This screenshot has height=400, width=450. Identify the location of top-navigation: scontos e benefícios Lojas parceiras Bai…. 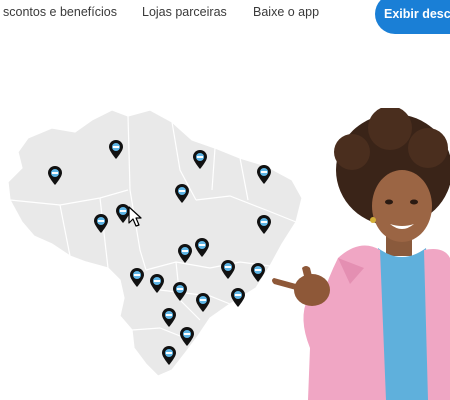
(225, 17).